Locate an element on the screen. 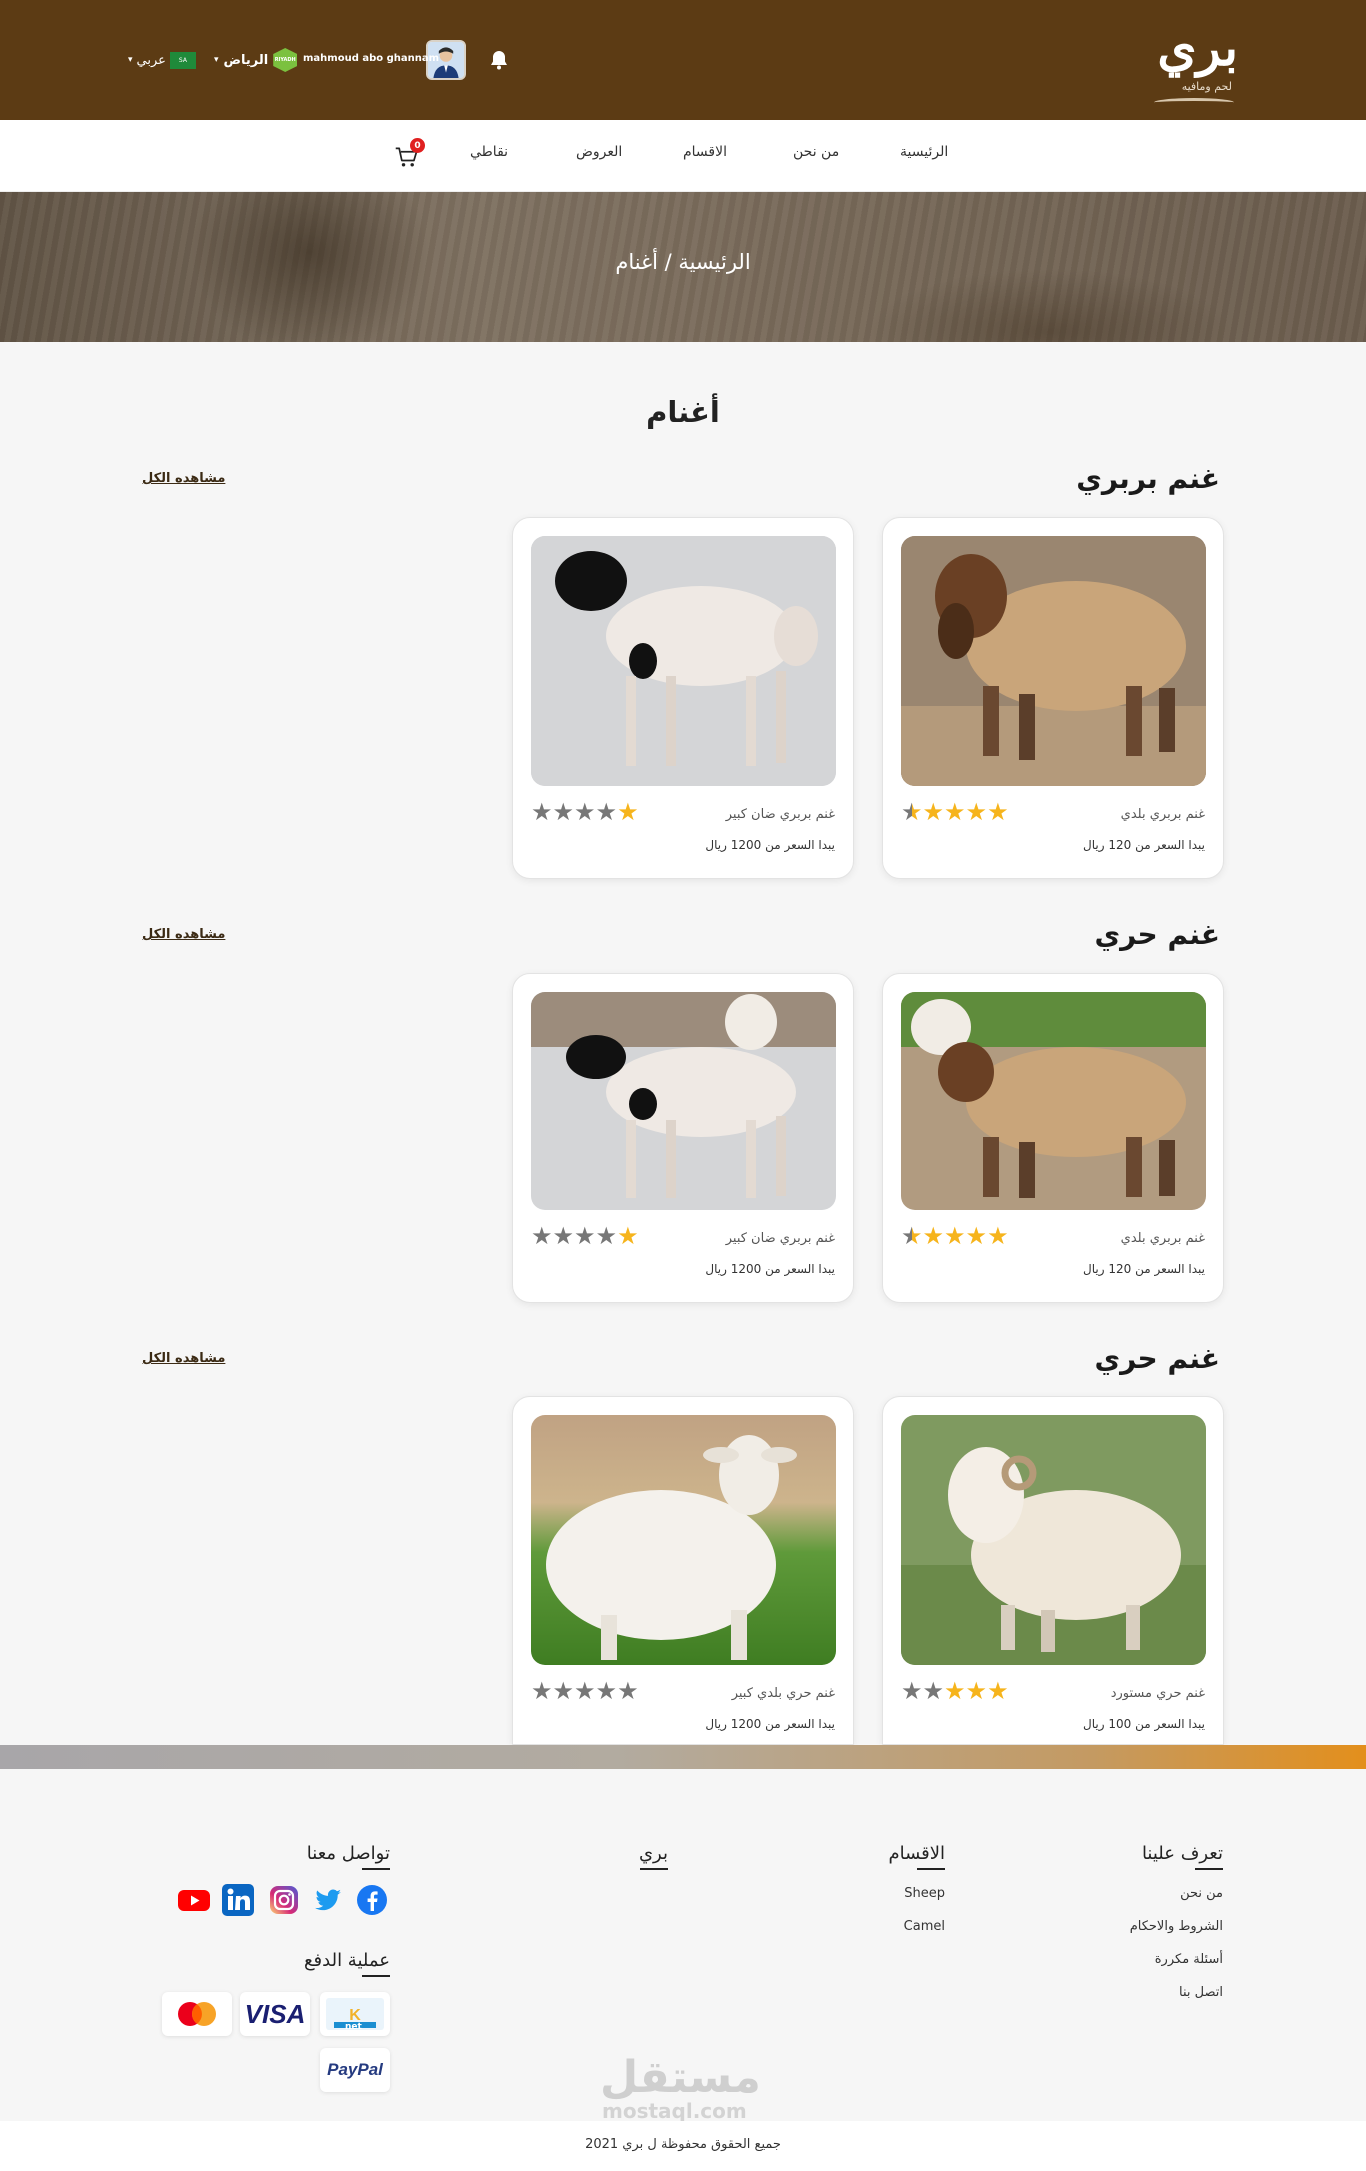  page-title: أغنام is located at coordinates (683, 412).